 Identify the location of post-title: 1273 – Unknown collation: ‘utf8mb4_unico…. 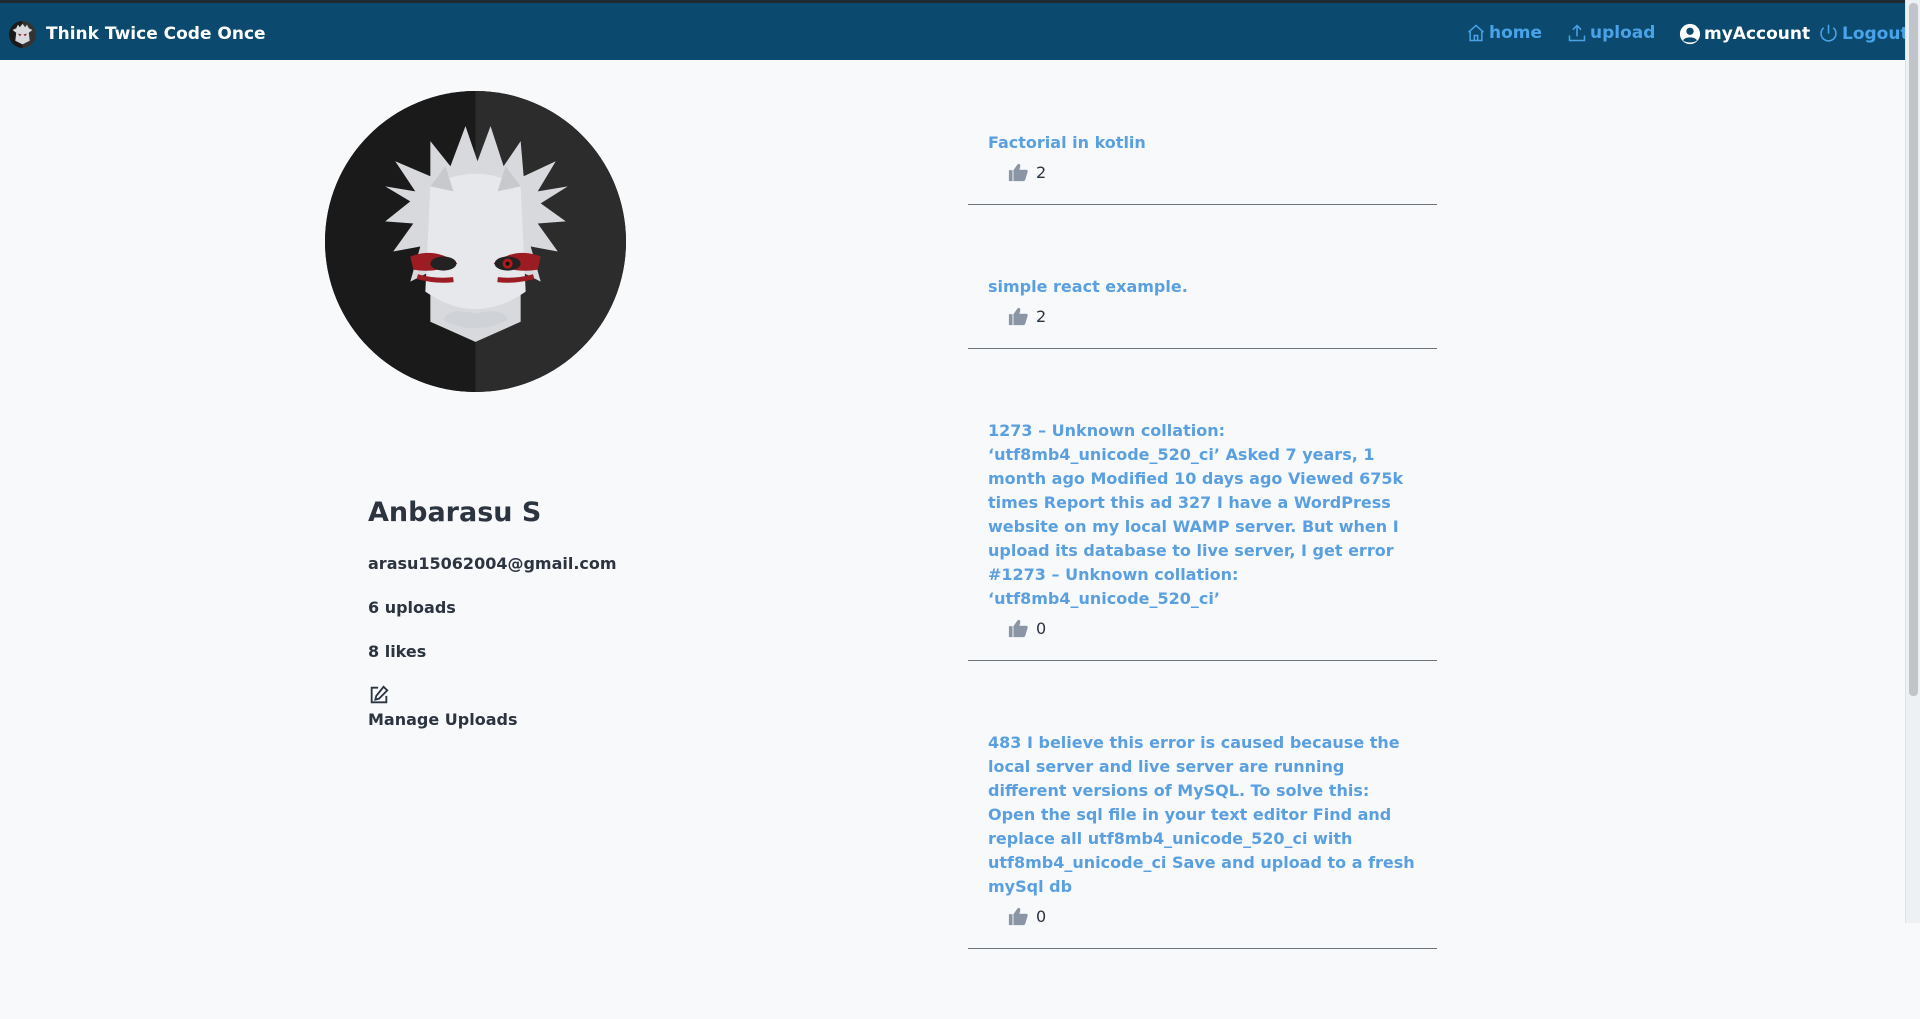
(1203, 515).